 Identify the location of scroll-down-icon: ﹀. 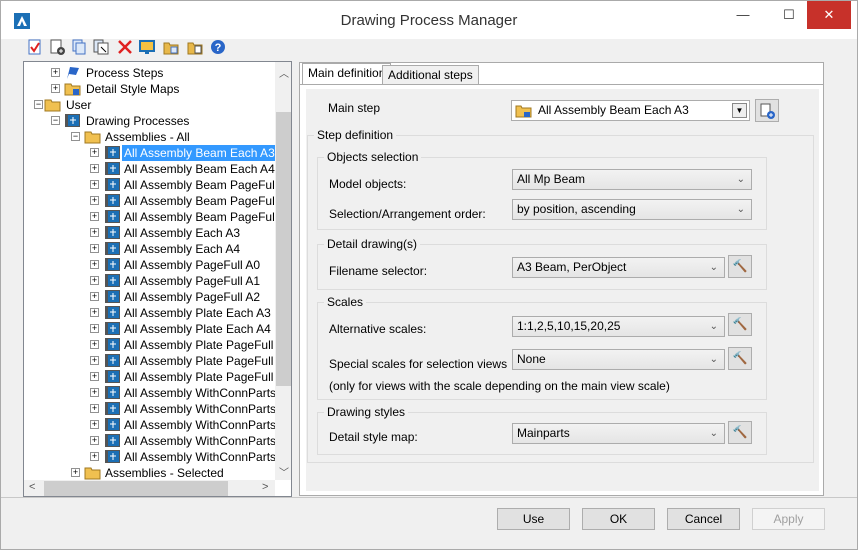
(284, 471).